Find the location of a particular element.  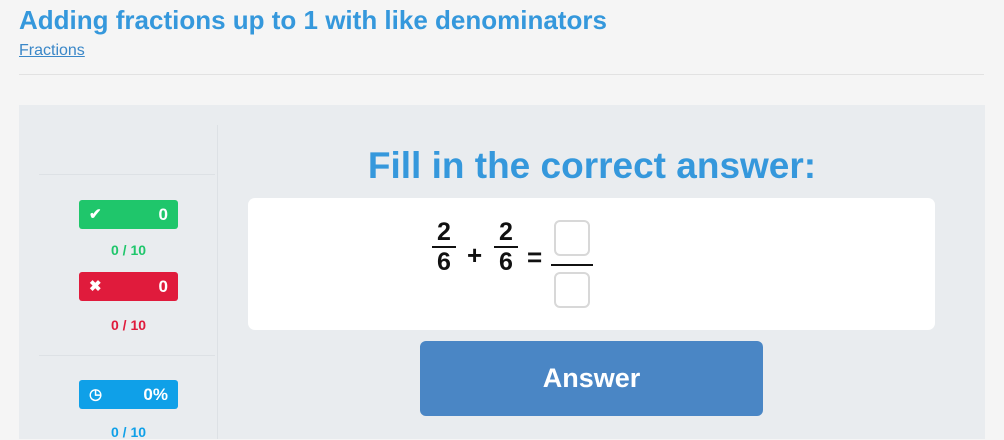

plus-operator: + is located at coordinates (475, 255).